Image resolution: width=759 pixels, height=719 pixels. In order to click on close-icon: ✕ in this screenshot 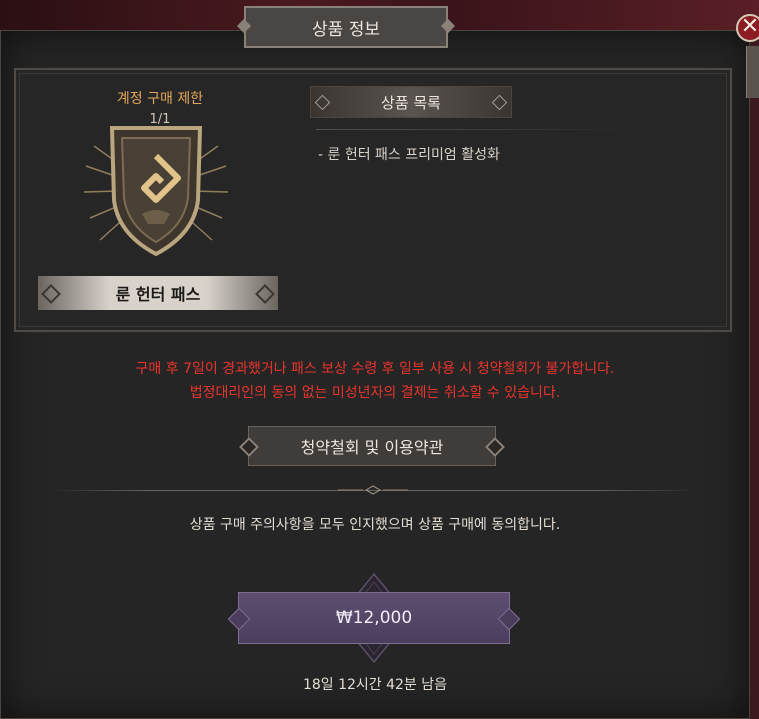, I will do `click(749, 26)`.